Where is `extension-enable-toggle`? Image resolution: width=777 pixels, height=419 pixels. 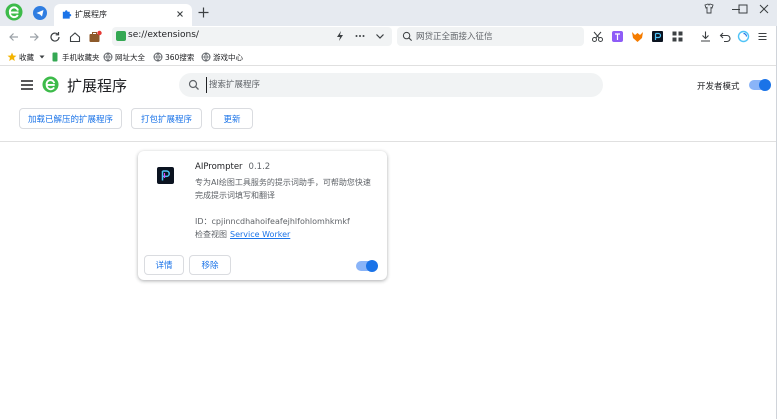
extension-enable-toggle is located at coordinates (367, 266).